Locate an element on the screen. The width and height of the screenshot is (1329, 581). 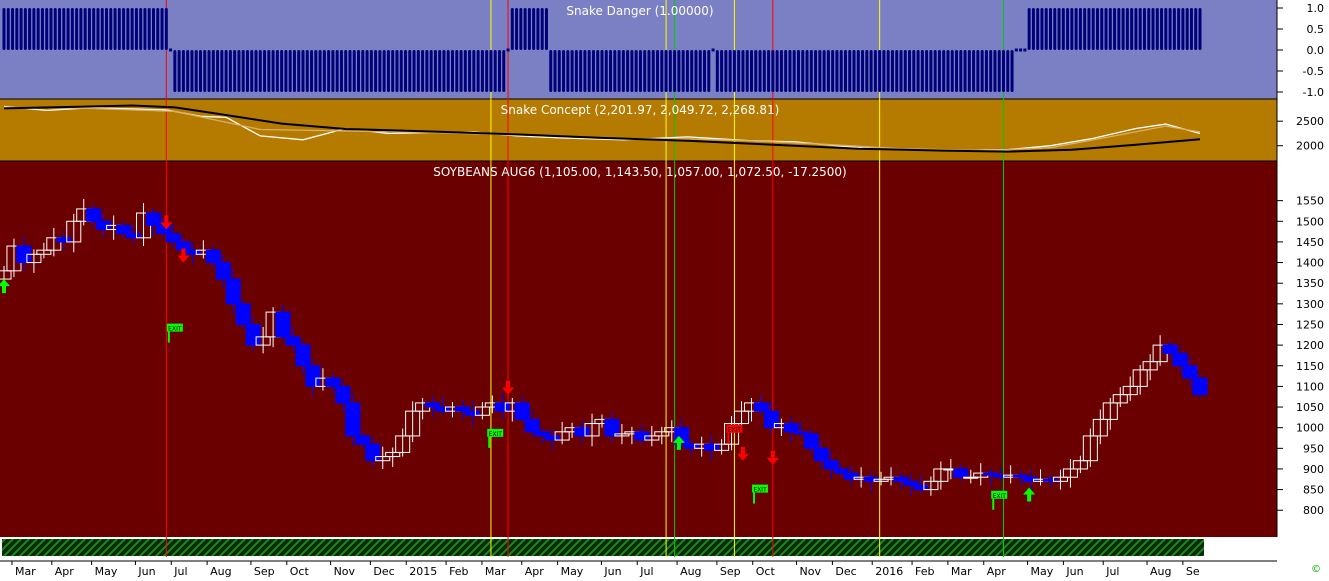
copyright-icon: © is located at coordinates (1316, 569).